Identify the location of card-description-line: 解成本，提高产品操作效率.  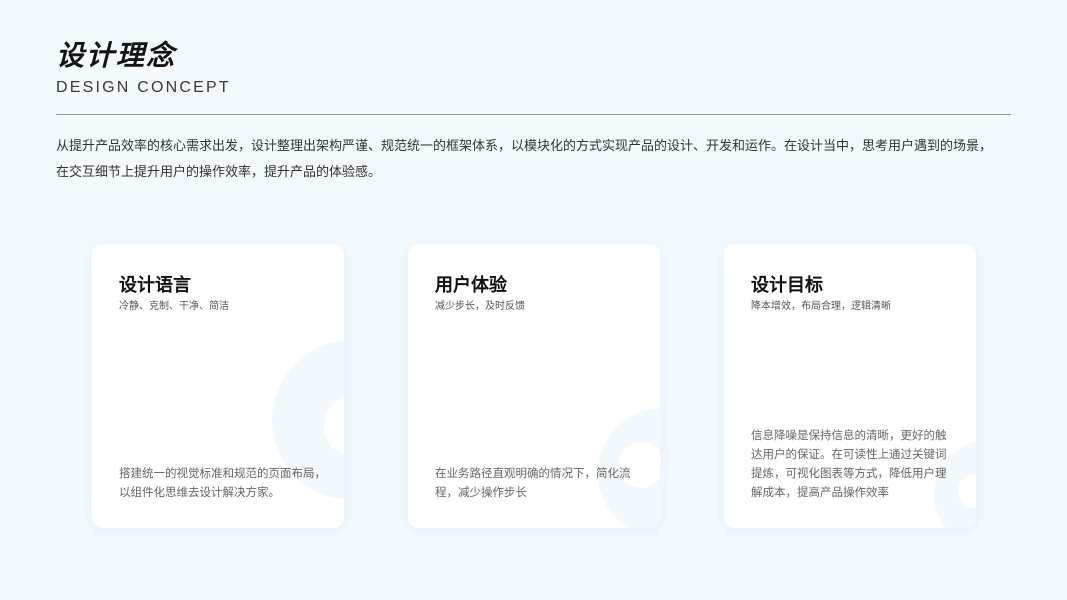
(820, 492).